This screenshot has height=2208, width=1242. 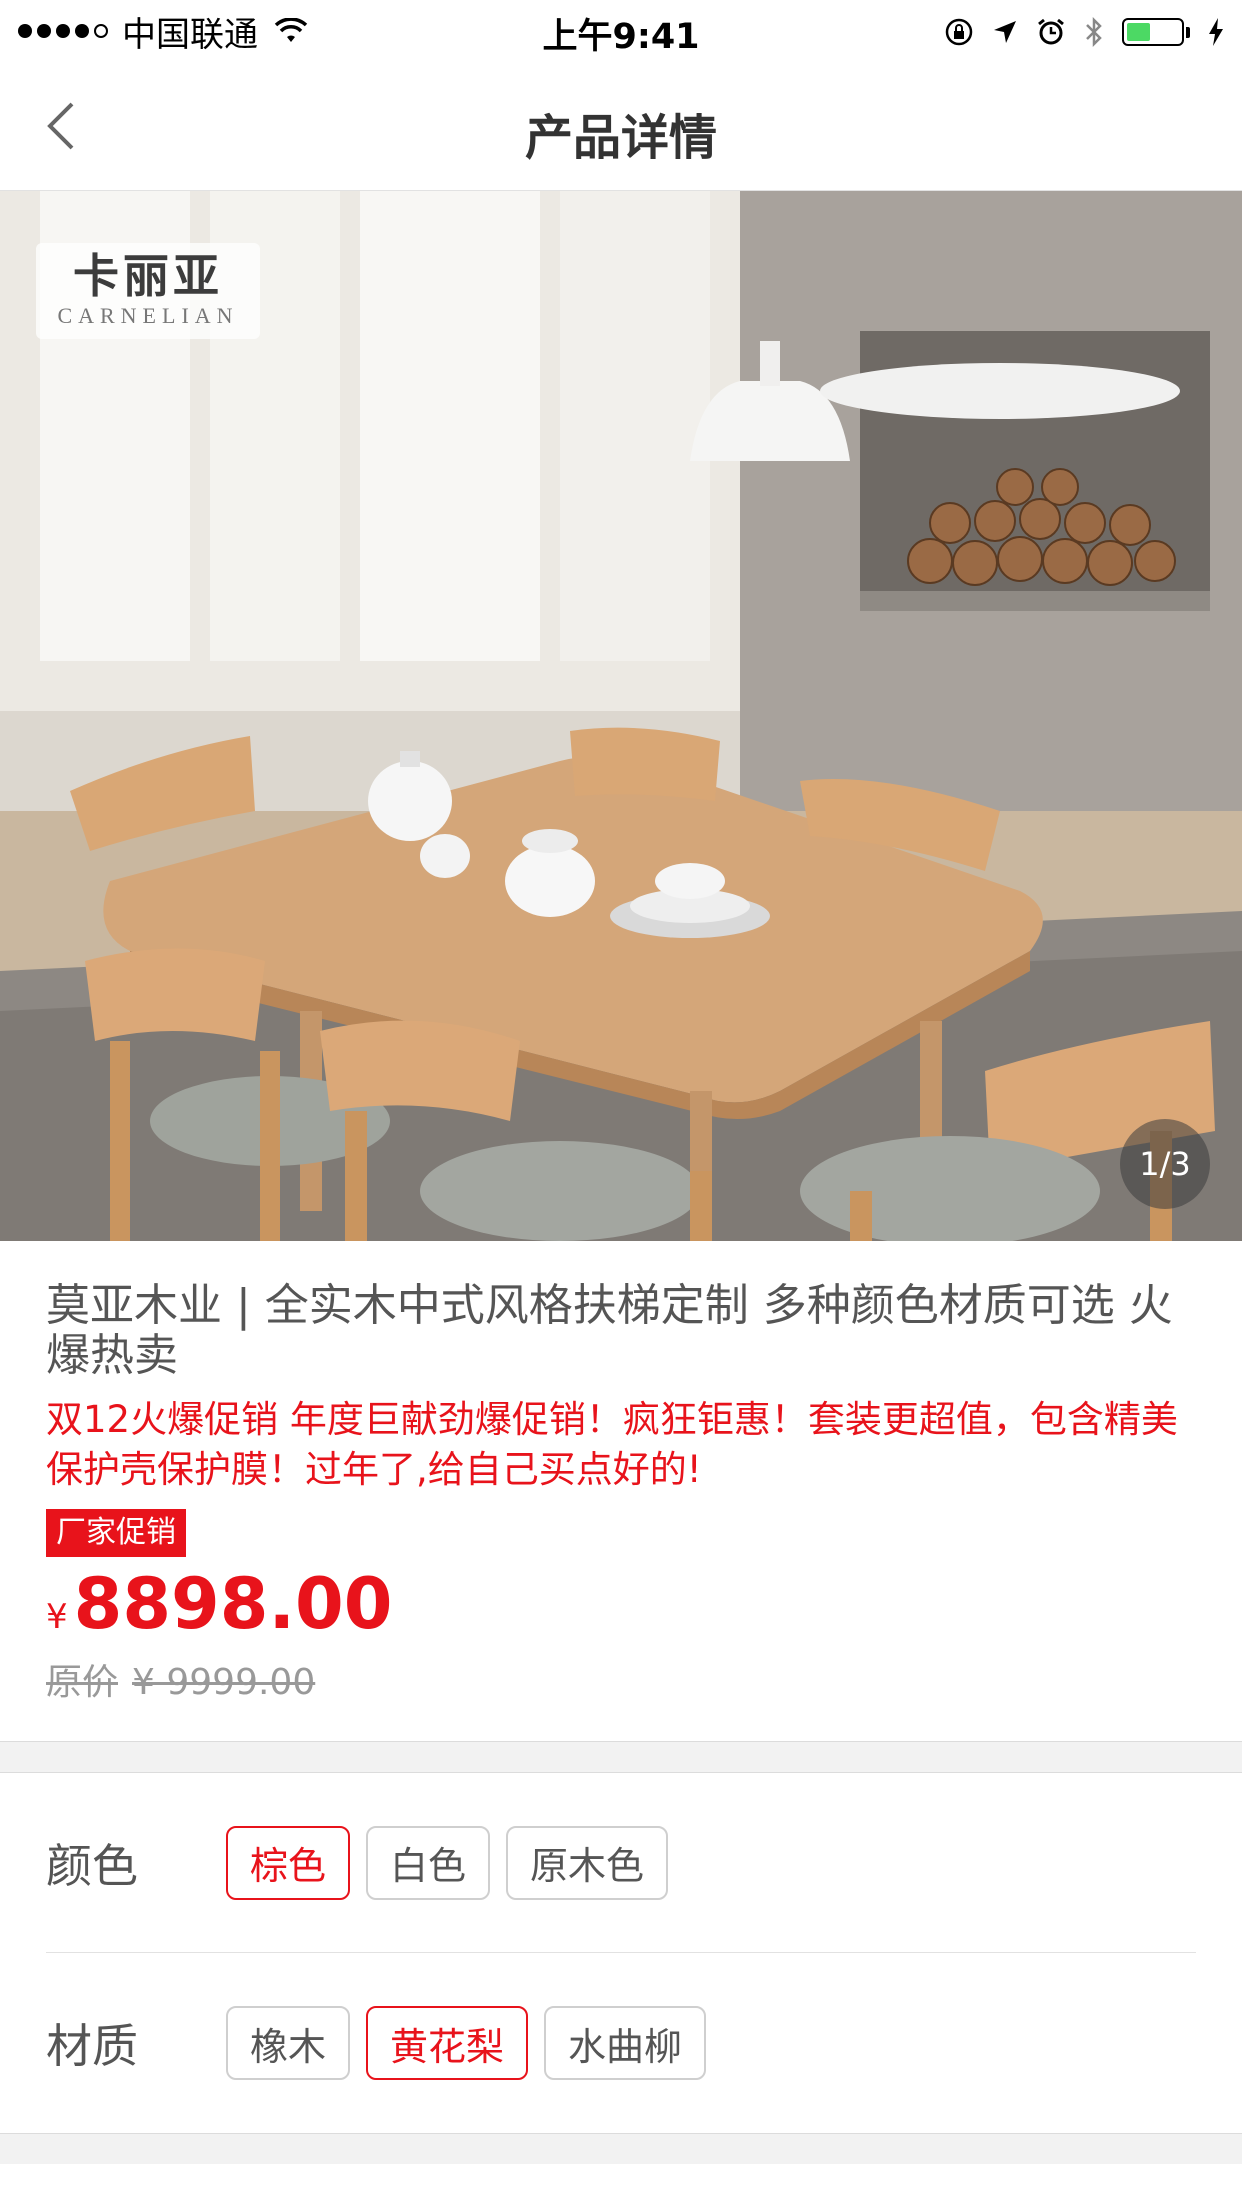 What do you see at coordinates (621, 1679) in the screenshot?
I see `original-price: 原价 ¥ 9999.00` at bounding box center [621, 1679].